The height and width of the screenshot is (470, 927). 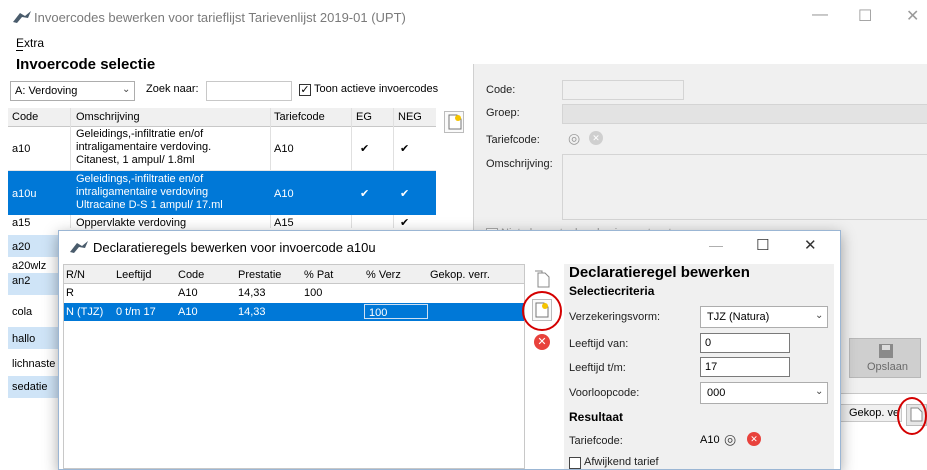 I want to click on age-from-label: Leeftijd van:, so click(x=599, y=344).